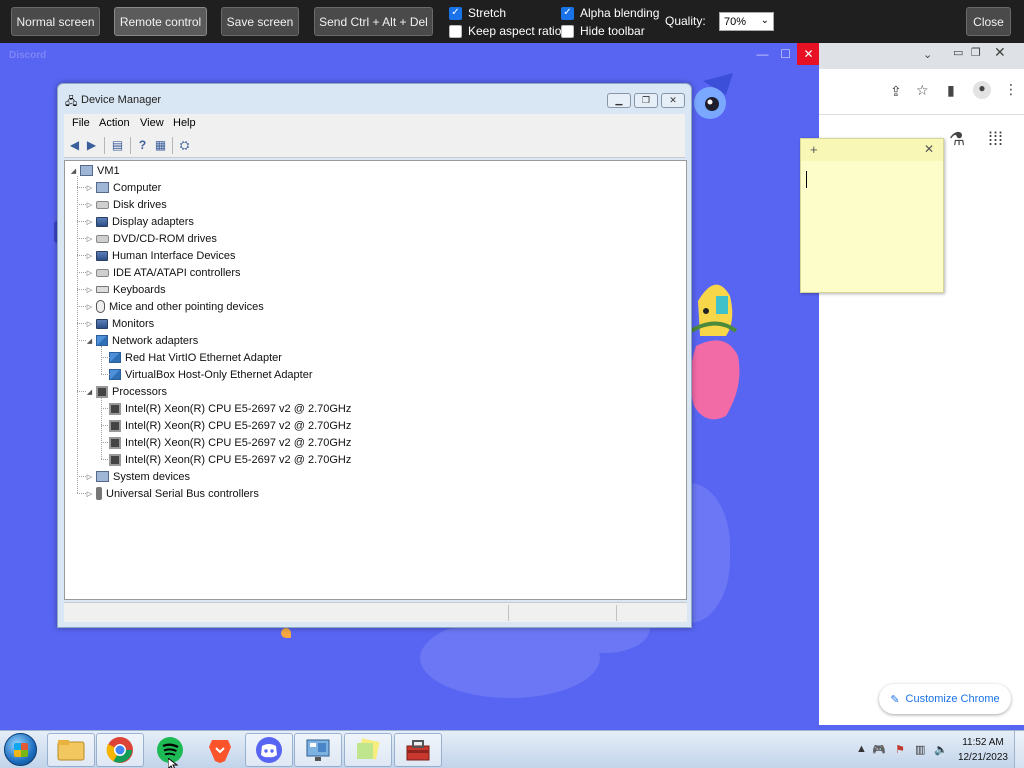 This screenshot has height=768, width=1024. What do you see at coordinates (610, 13) in the screenshot?
I see `alpha-blending-option: ✓ Alpha blending` at bounding box center [610, 13].